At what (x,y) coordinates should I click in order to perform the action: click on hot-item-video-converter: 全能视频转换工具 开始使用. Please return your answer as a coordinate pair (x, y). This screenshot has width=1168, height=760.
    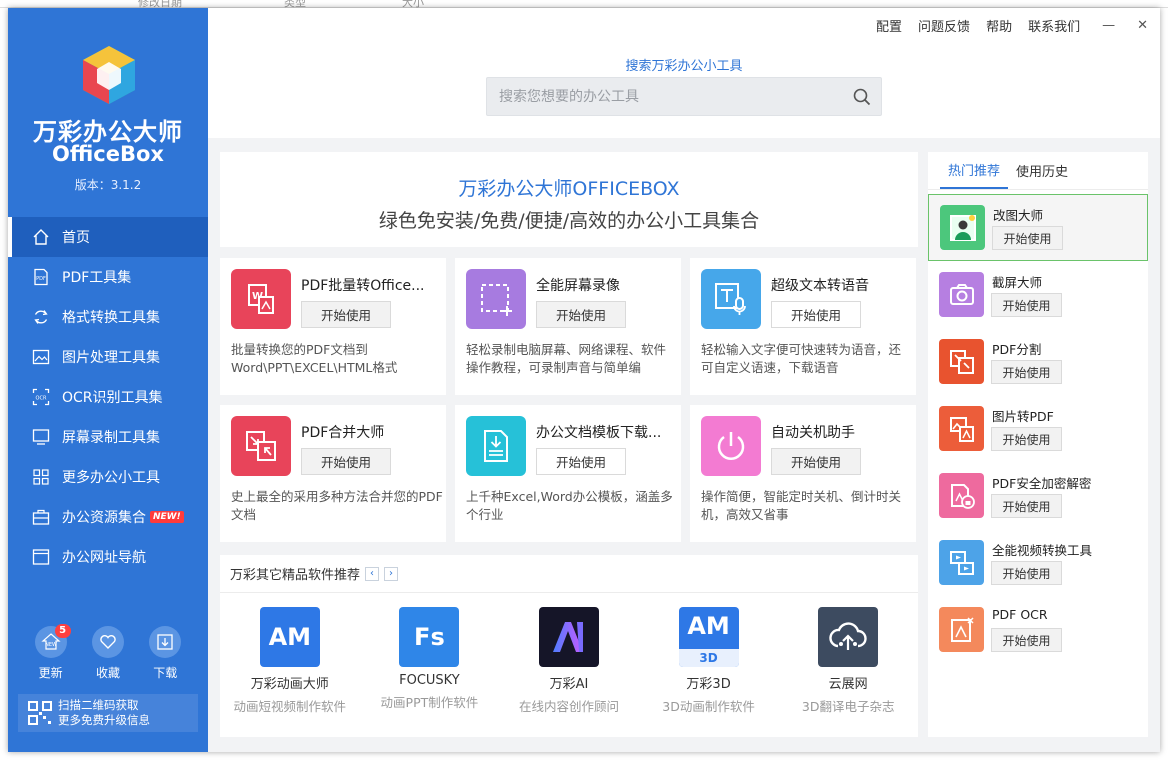
    Looking at the image, I should click on (1038, 563).